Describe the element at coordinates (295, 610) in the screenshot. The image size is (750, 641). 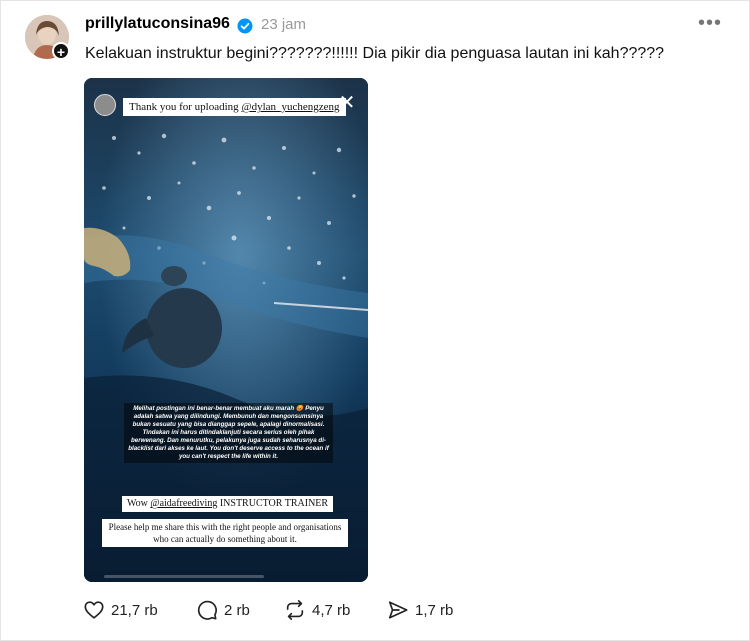
I see `repost-icon` at that location.